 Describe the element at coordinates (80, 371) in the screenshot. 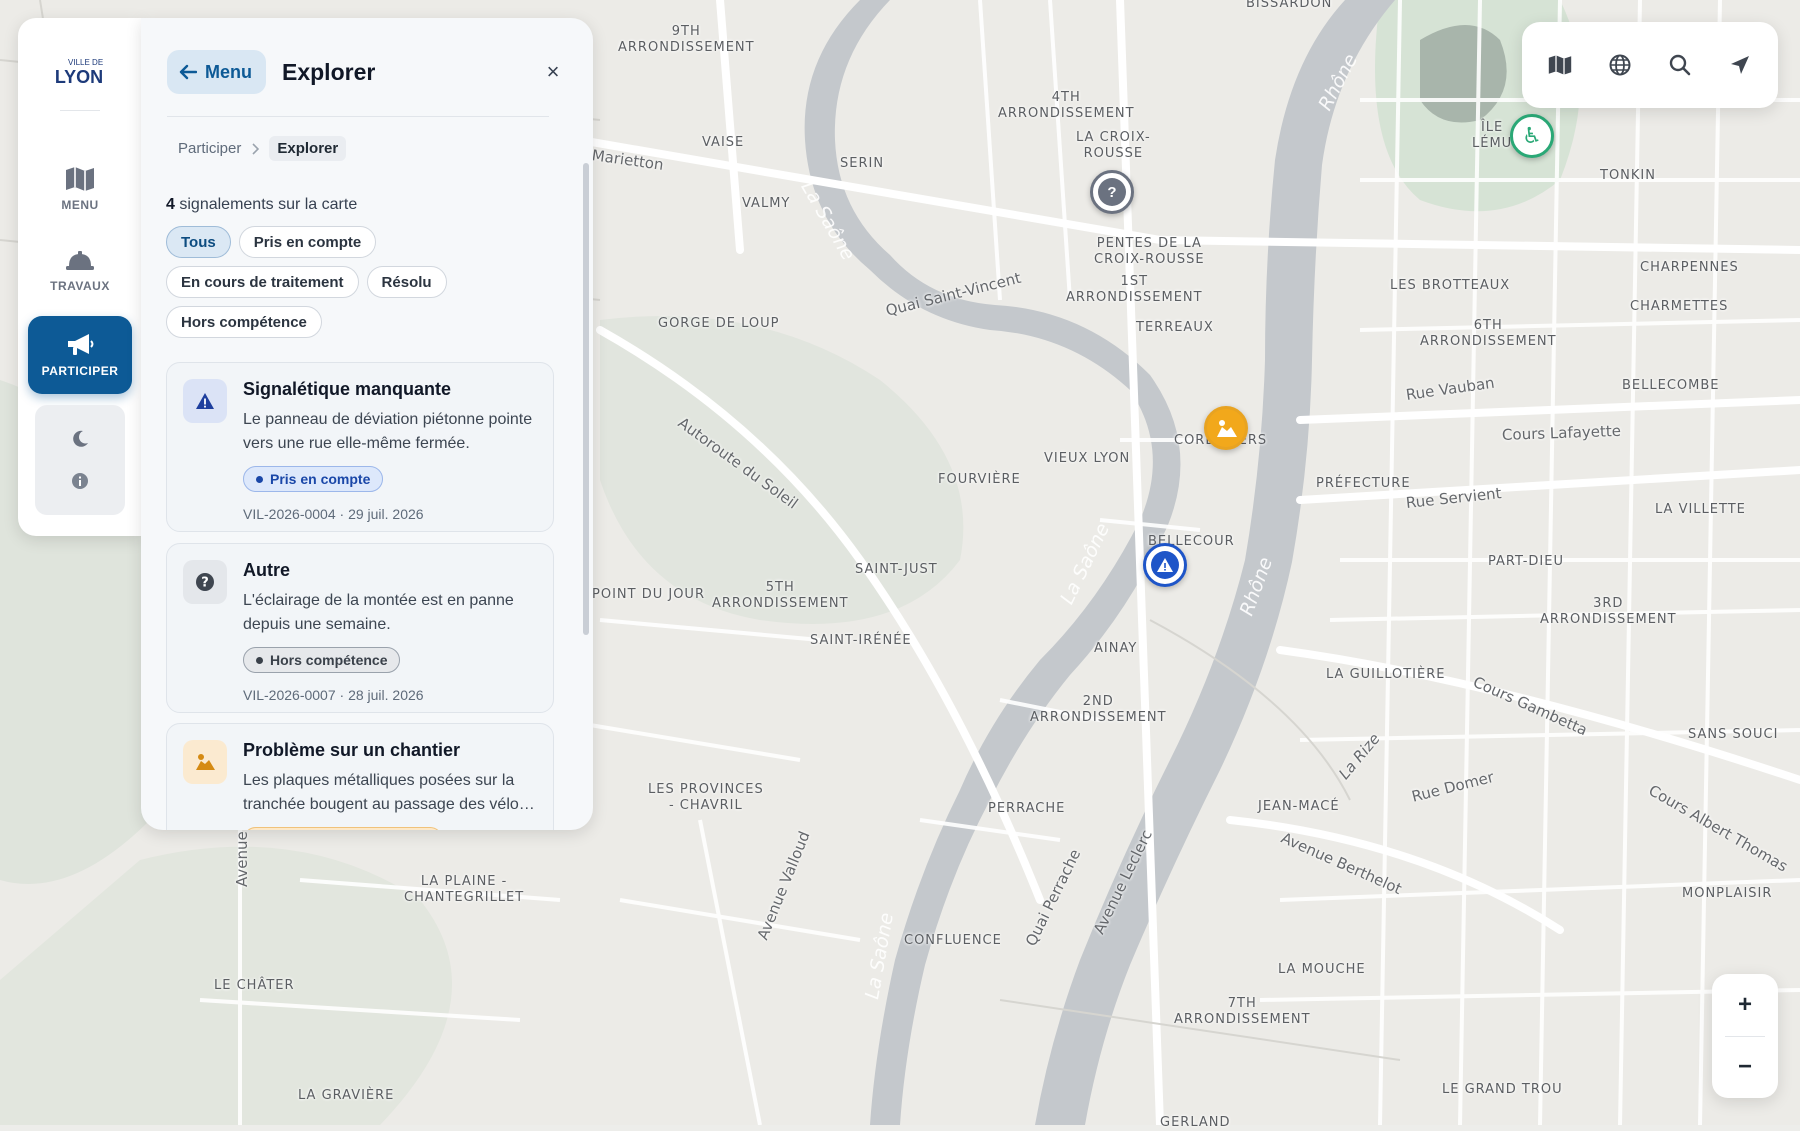

I see `sidebar-item-label: PARTICIPER` at that location.